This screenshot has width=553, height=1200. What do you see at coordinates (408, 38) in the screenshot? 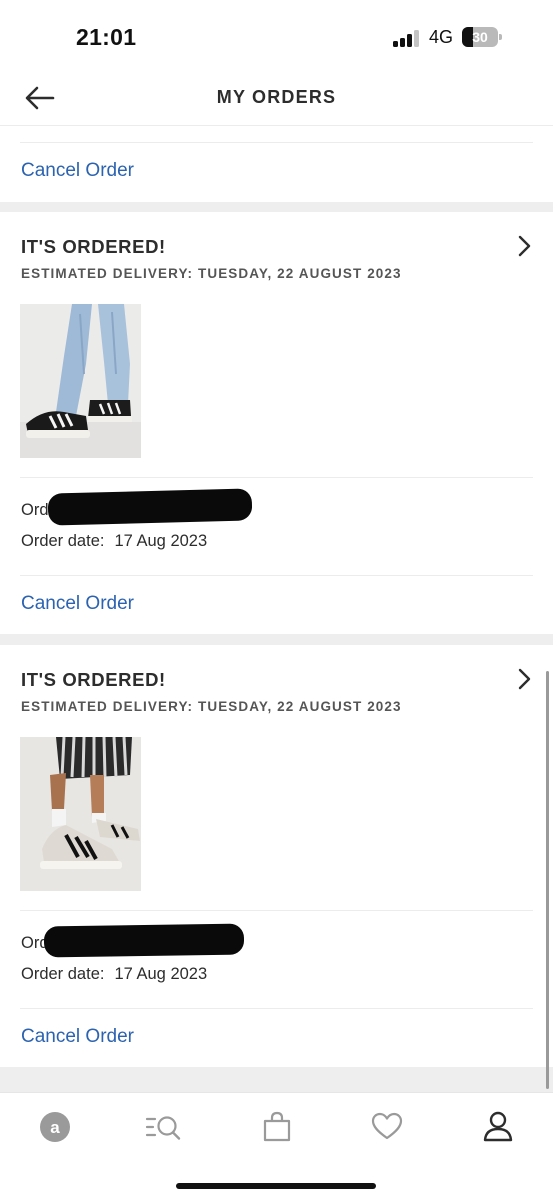
I see `signal-icon` at bounding box center [408, 38].